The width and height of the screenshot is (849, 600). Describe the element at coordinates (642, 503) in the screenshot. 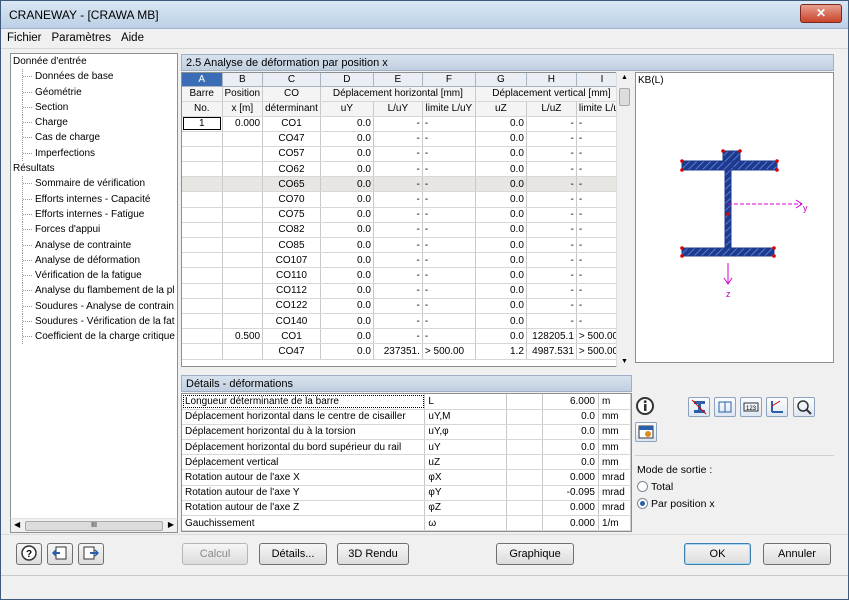

I see `radio-par-position-circle` at that location.